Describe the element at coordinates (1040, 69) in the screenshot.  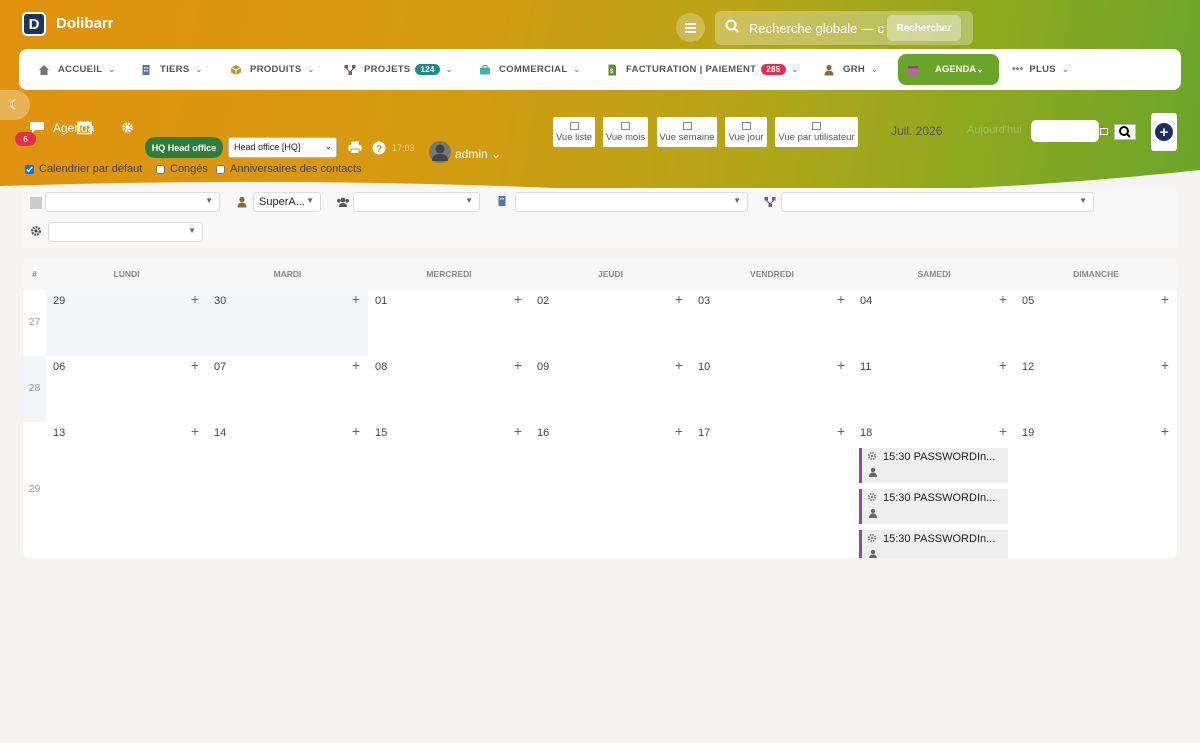
I see `nav-item-plus: ••• PLUS ⌄` at that location.